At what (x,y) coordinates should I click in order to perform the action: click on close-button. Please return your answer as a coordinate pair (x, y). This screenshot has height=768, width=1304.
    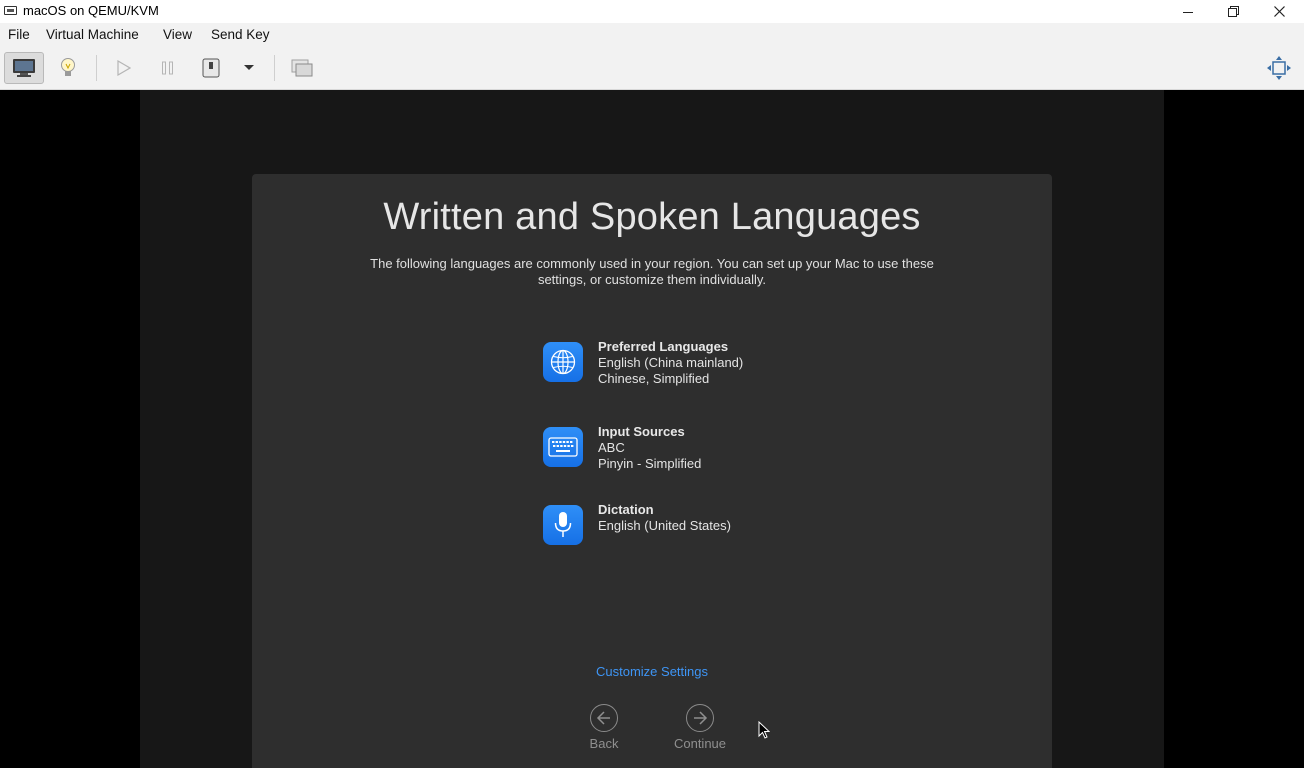
    Looking at the image, I should click on (1279, 11).